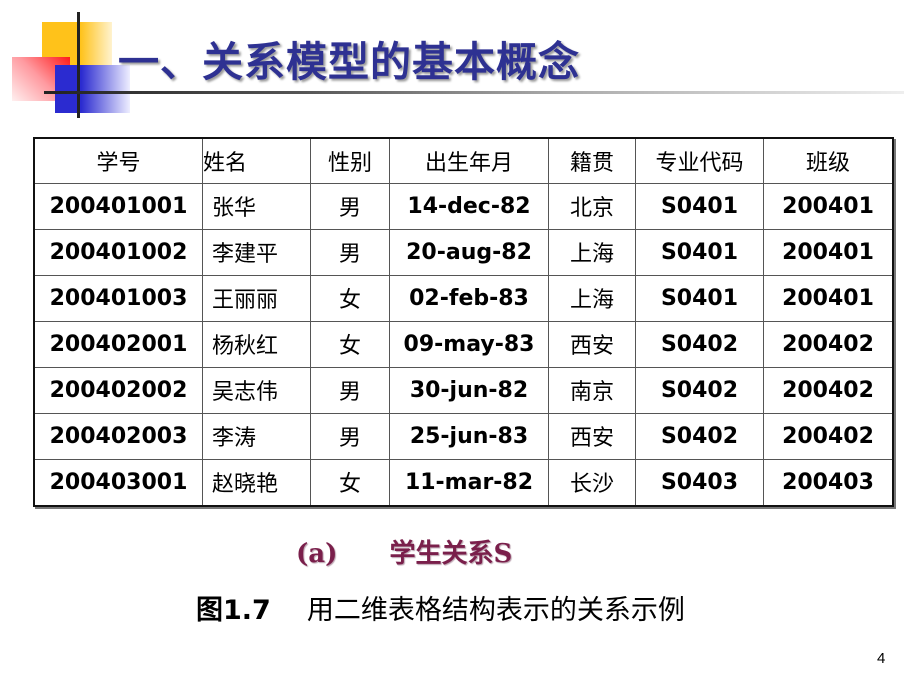  I want to click on page-number: 4, so click(881, 658).